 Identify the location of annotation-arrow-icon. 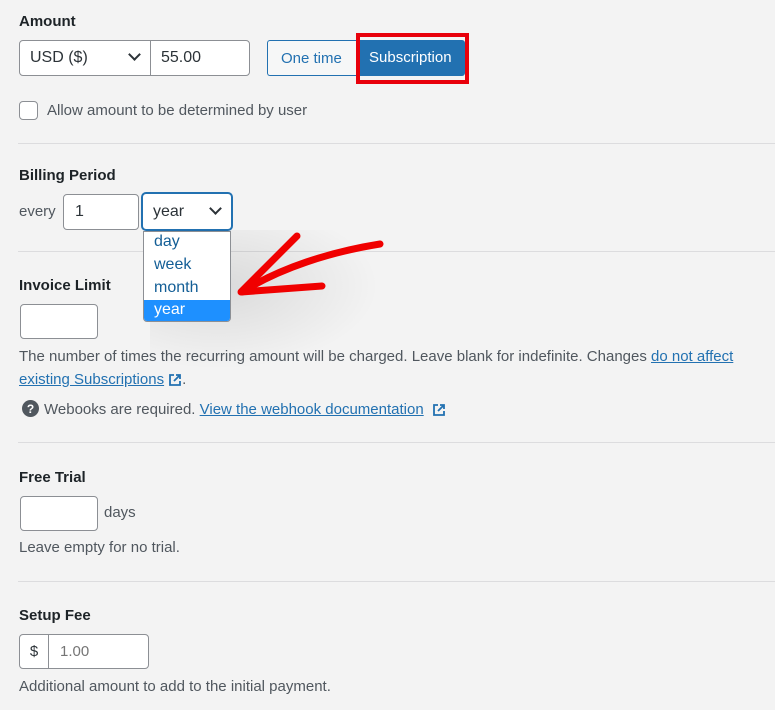
(310, 264).